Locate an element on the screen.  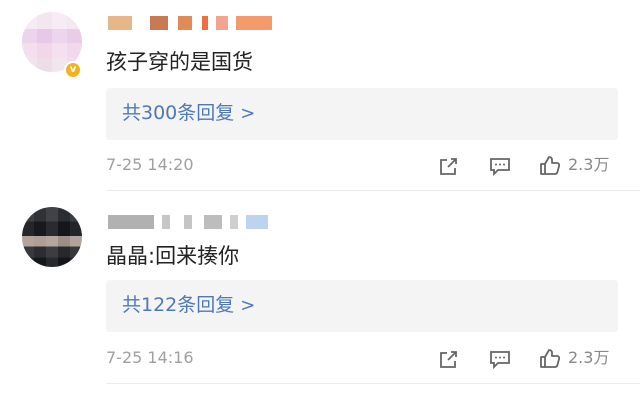
reply-summary-box: 共122条回复 > is located at coordinates (362, 306).